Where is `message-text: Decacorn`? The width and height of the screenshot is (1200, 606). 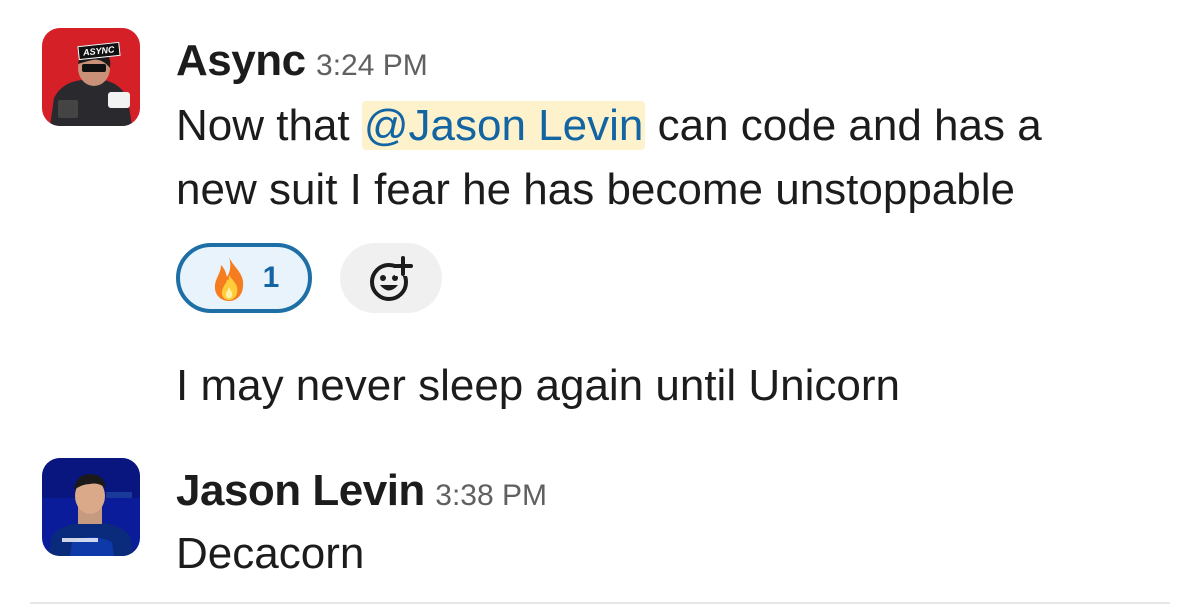
message-text: Decacorn is located at coordinates (270, 553).